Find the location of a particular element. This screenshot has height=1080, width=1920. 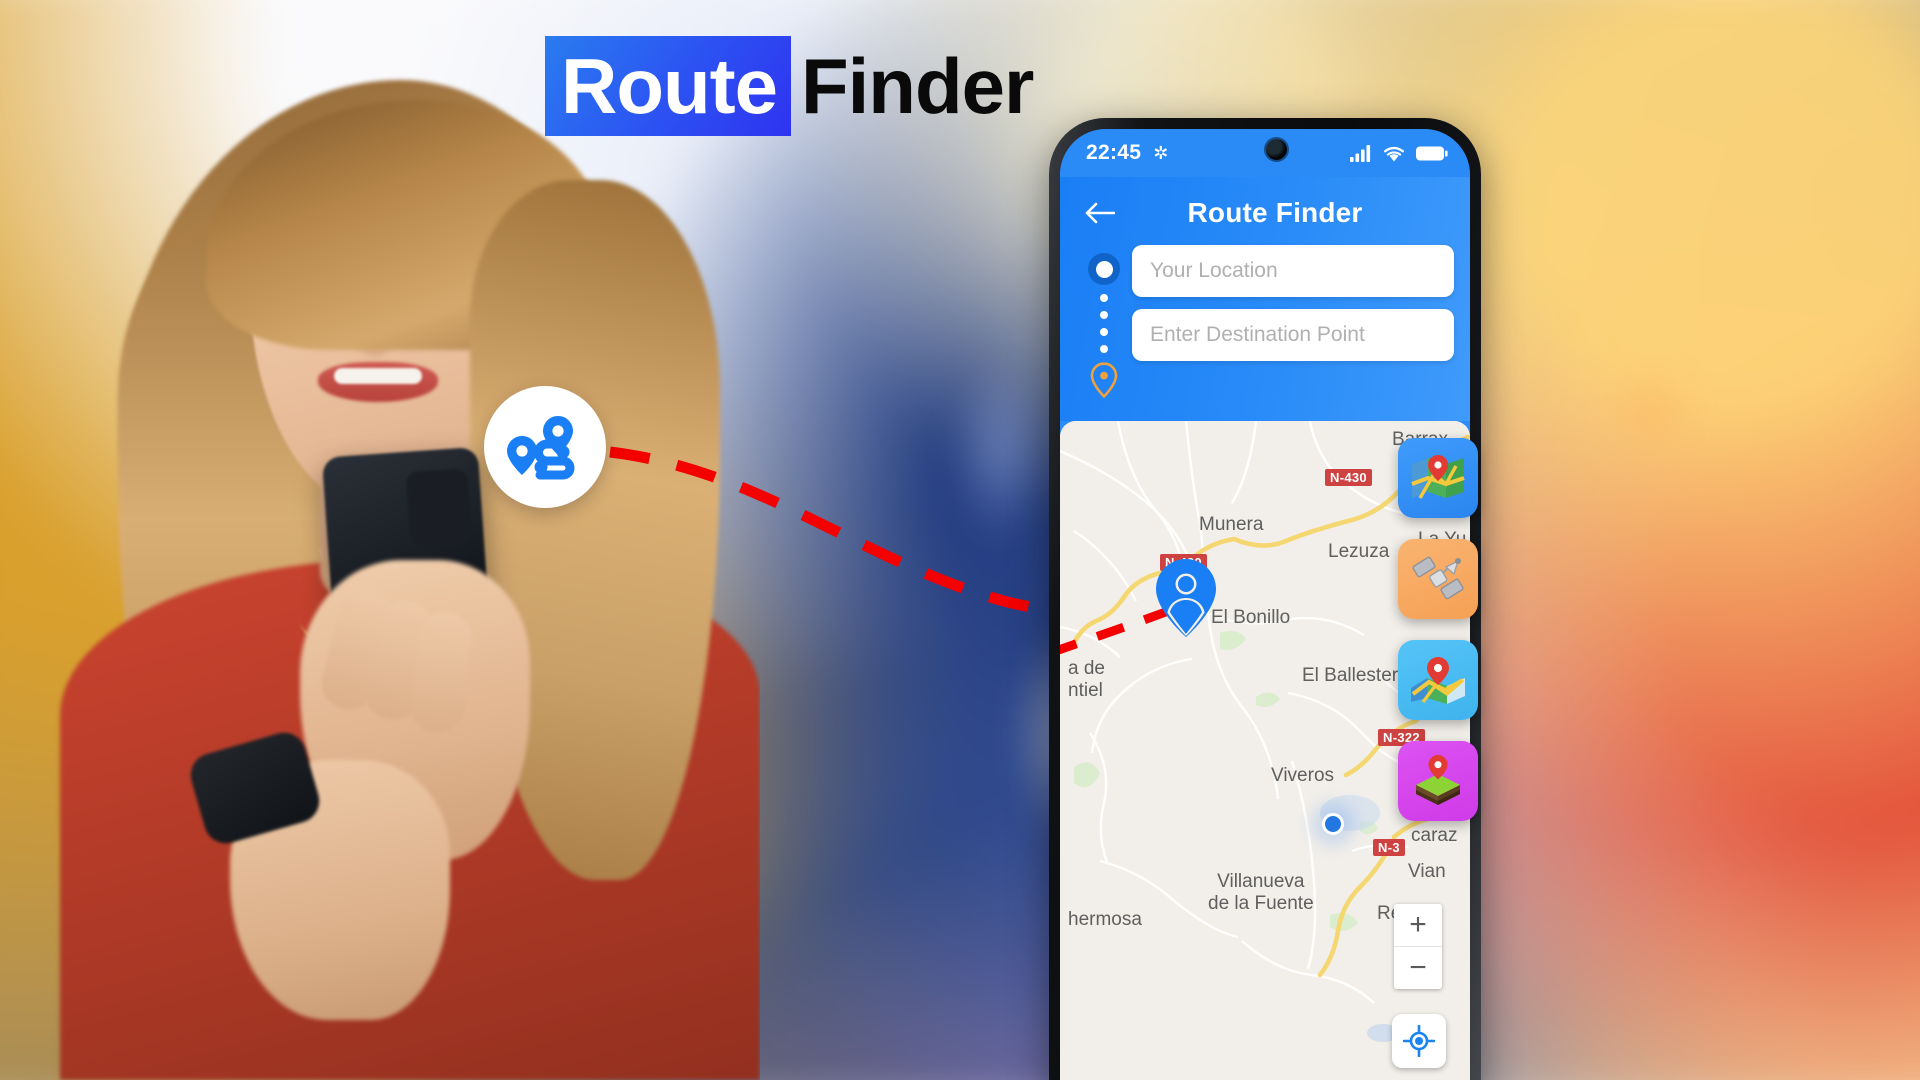

map-label: El Ballestero is located at coordinates (1355, 675).